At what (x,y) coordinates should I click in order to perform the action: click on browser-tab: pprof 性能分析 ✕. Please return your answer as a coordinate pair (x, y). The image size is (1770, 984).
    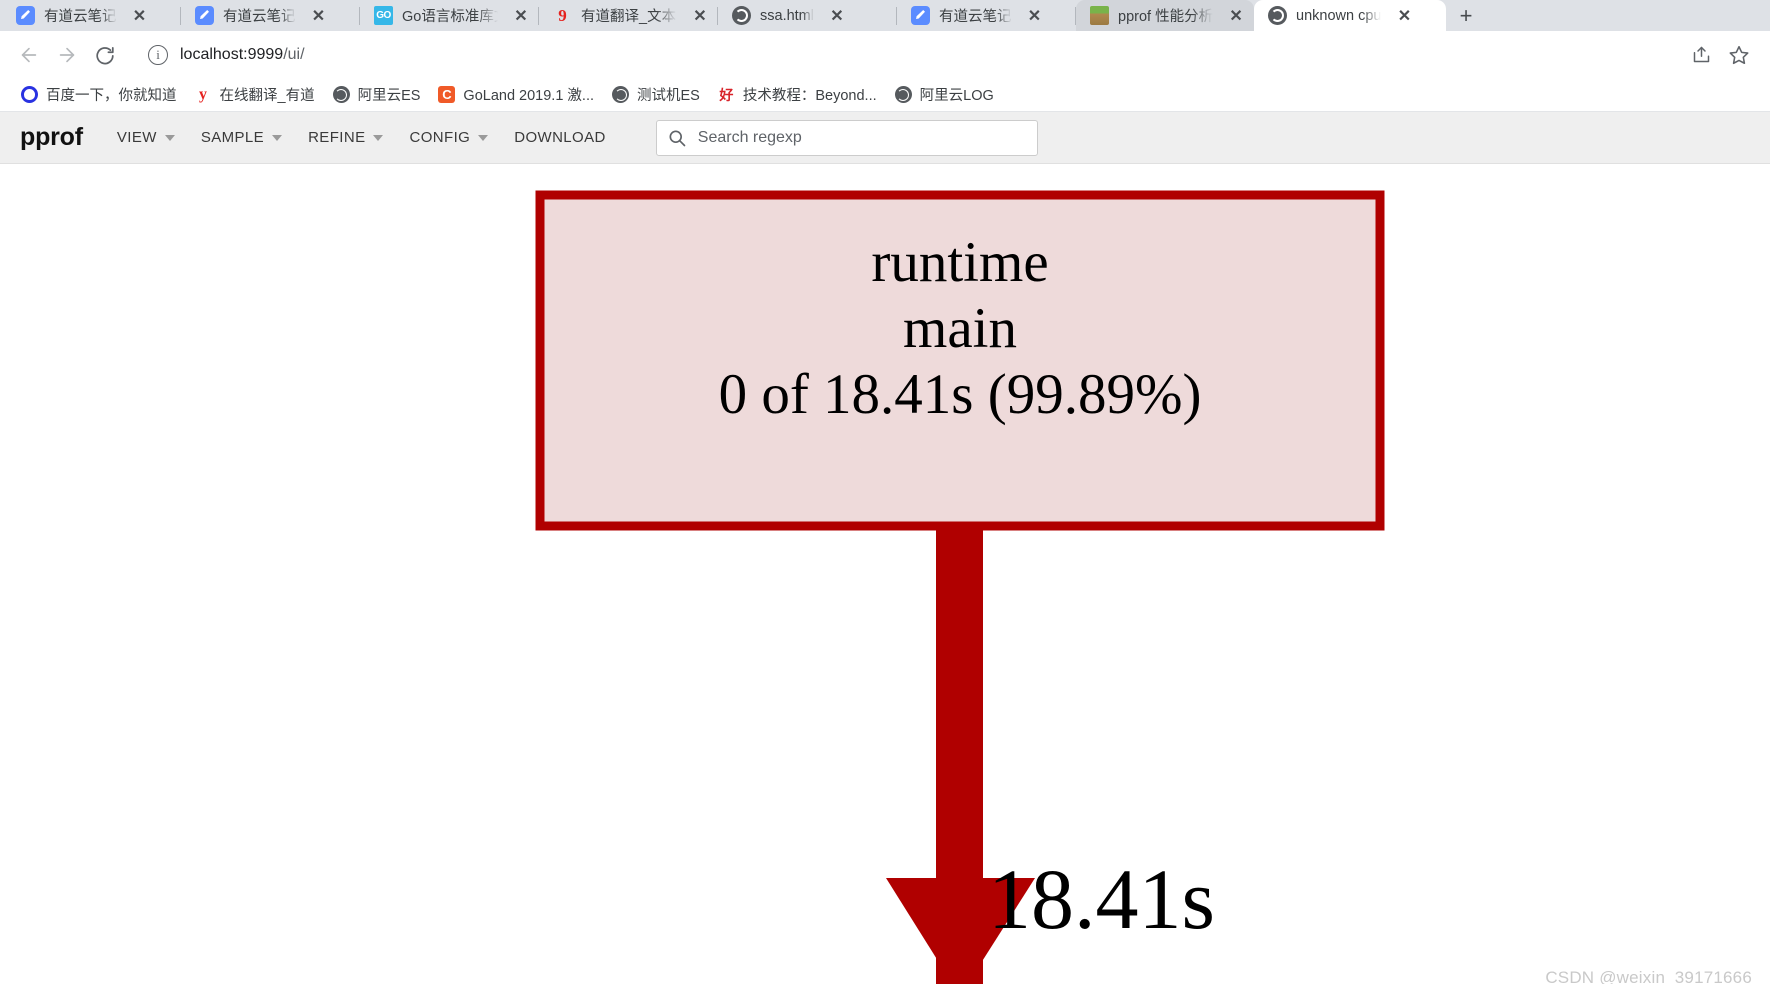
    Looking at the image, I should click on (1165, 15).